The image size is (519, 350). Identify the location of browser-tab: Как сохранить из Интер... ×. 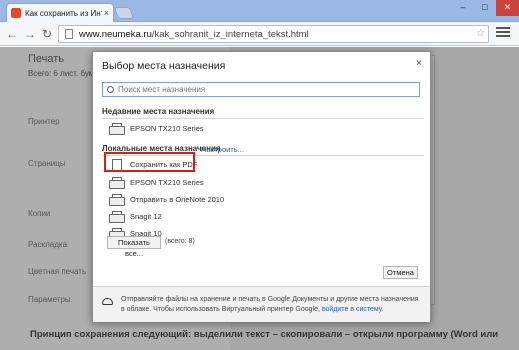
(60, 12).